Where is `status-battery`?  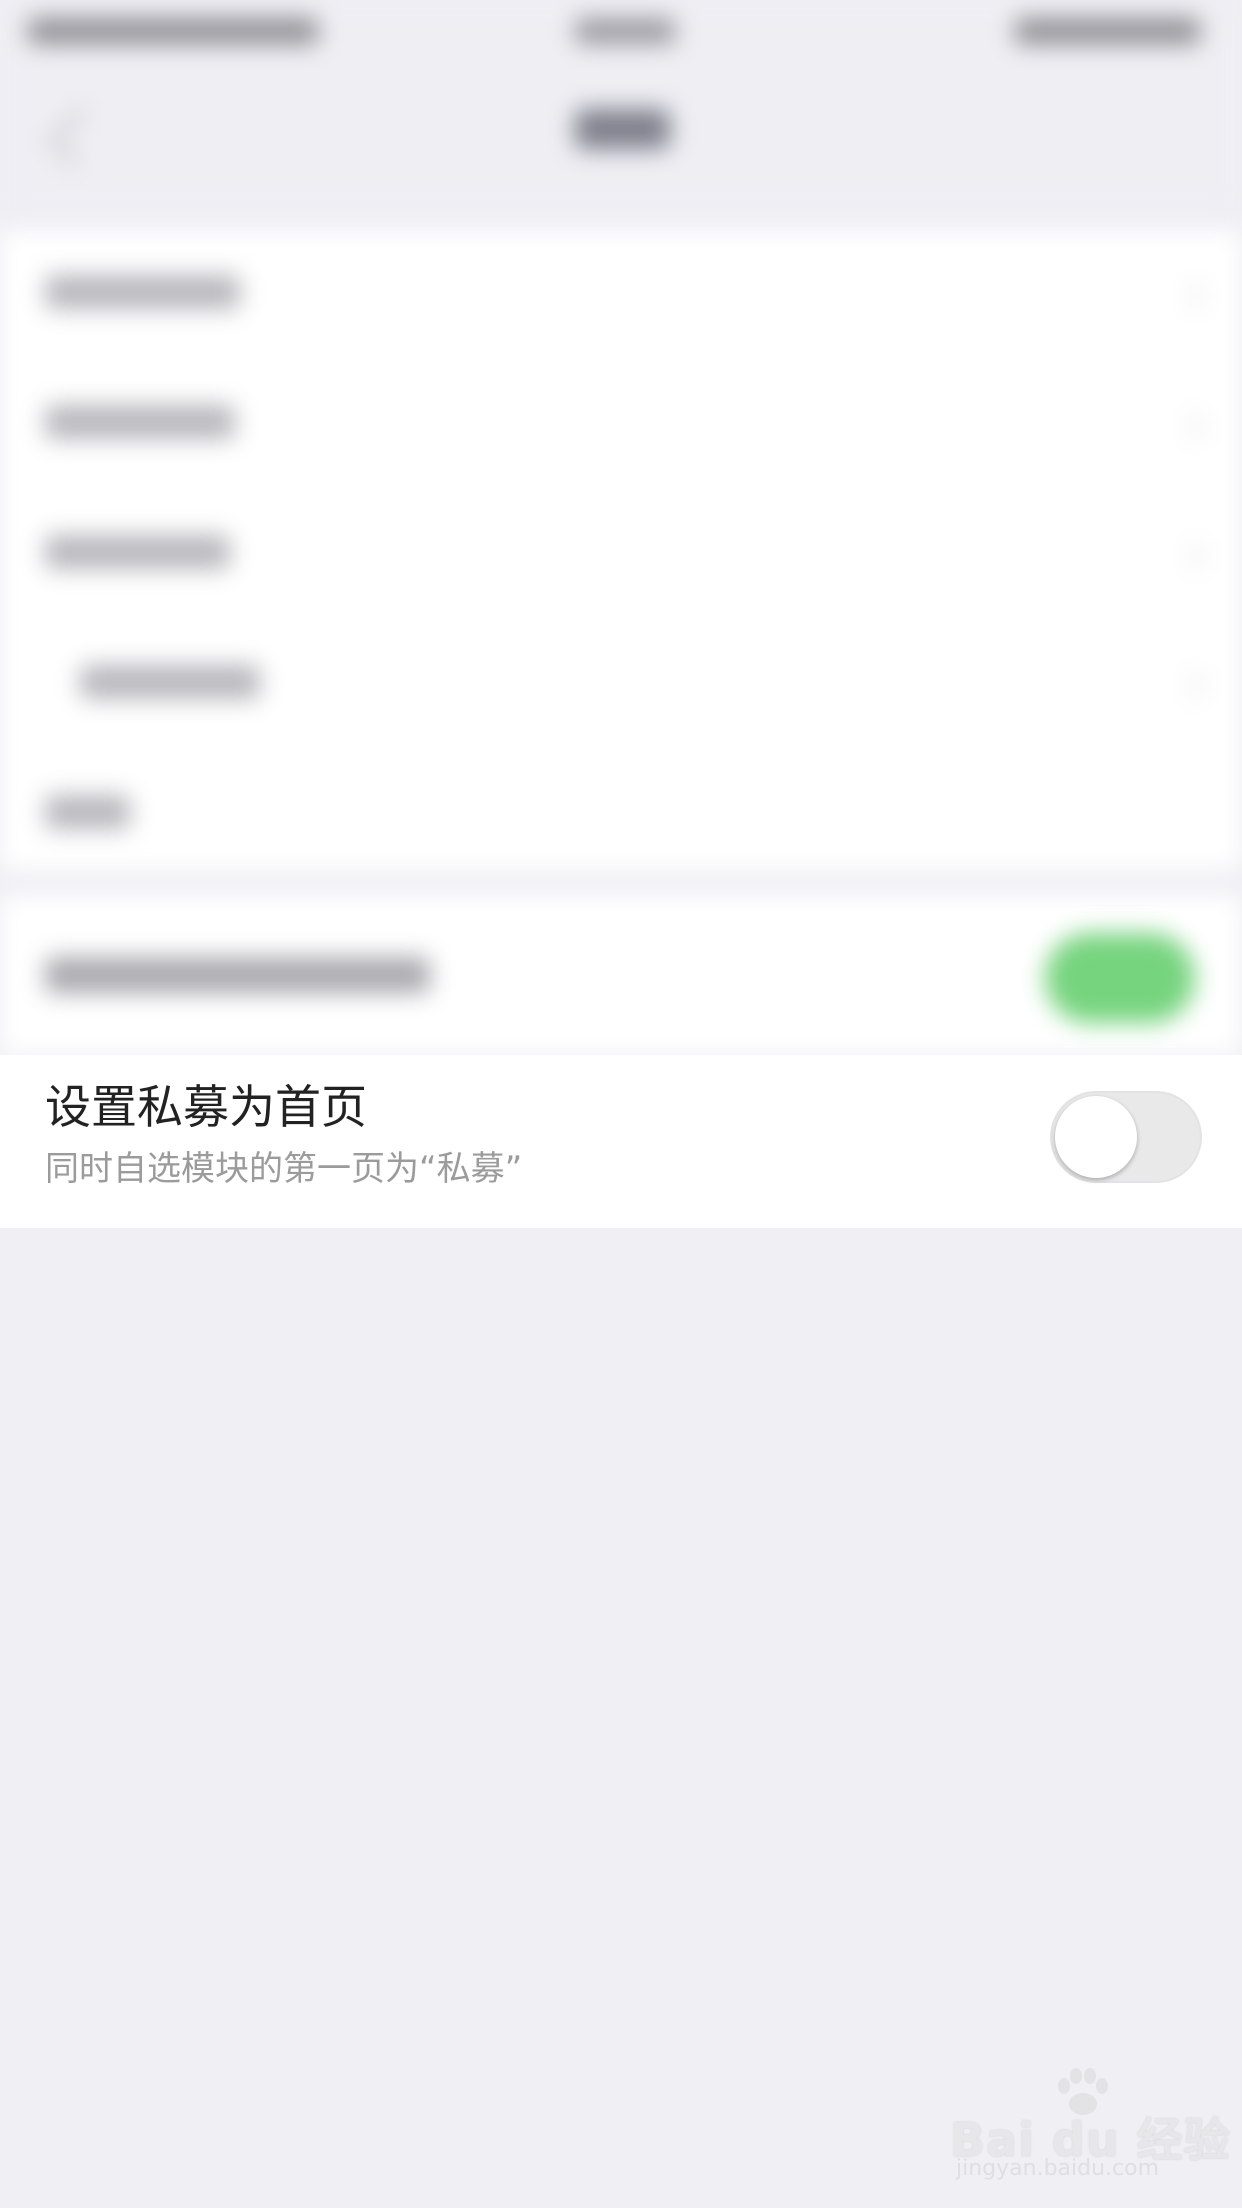
status-battery is located at coordinates (1107, 31).